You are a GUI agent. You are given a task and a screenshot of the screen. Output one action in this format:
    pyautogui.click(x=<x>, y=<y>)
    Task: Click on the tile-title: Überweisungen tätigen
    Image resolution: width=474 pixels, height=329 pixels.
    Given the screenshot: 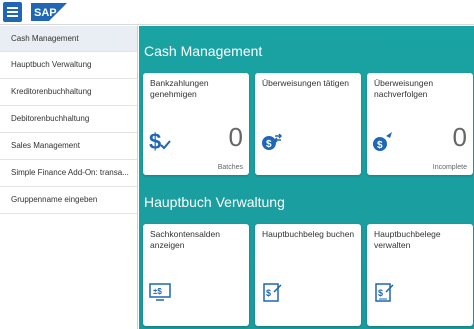 What is the action you would take?
    pyautogui.click(x=305, y=83)
    